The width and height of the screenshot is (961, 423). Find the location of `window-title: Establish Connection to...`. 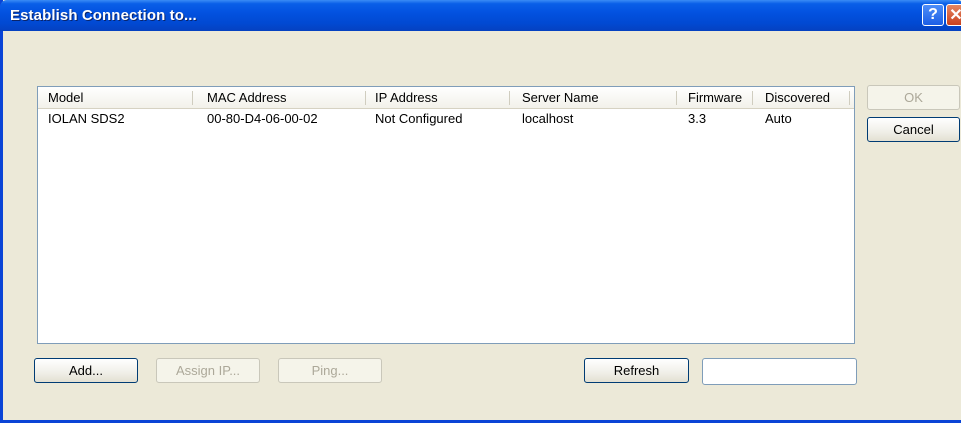

window-title: Establish Connection to... is located at coordinates (103, 15).